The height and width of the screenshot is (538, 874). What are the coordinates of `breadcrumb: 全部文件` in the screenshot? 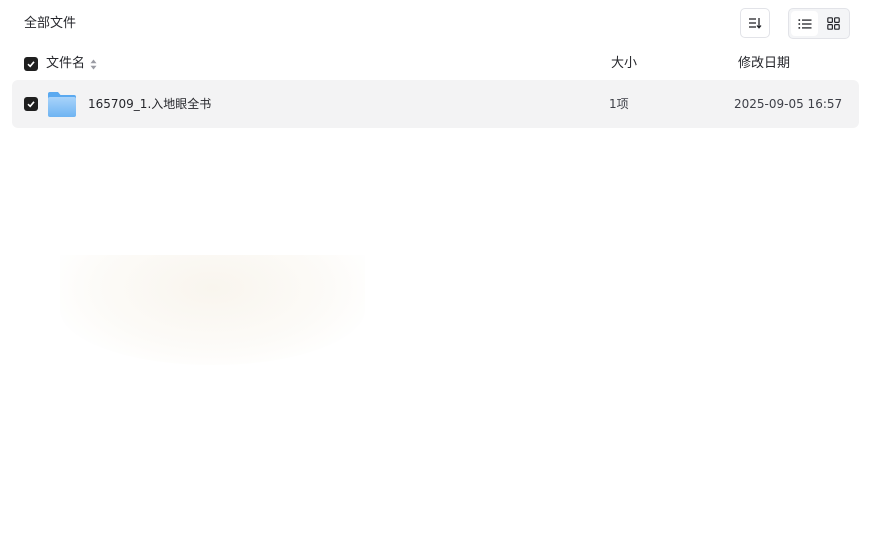 It's located at (50, 24).